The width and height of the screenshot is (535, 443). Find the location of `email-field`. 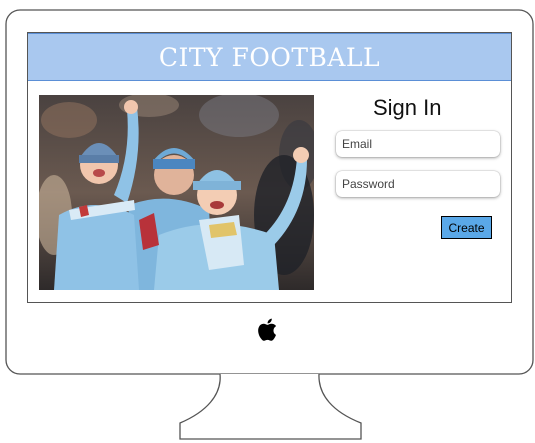

email-field is located at coordinates (418, 144).